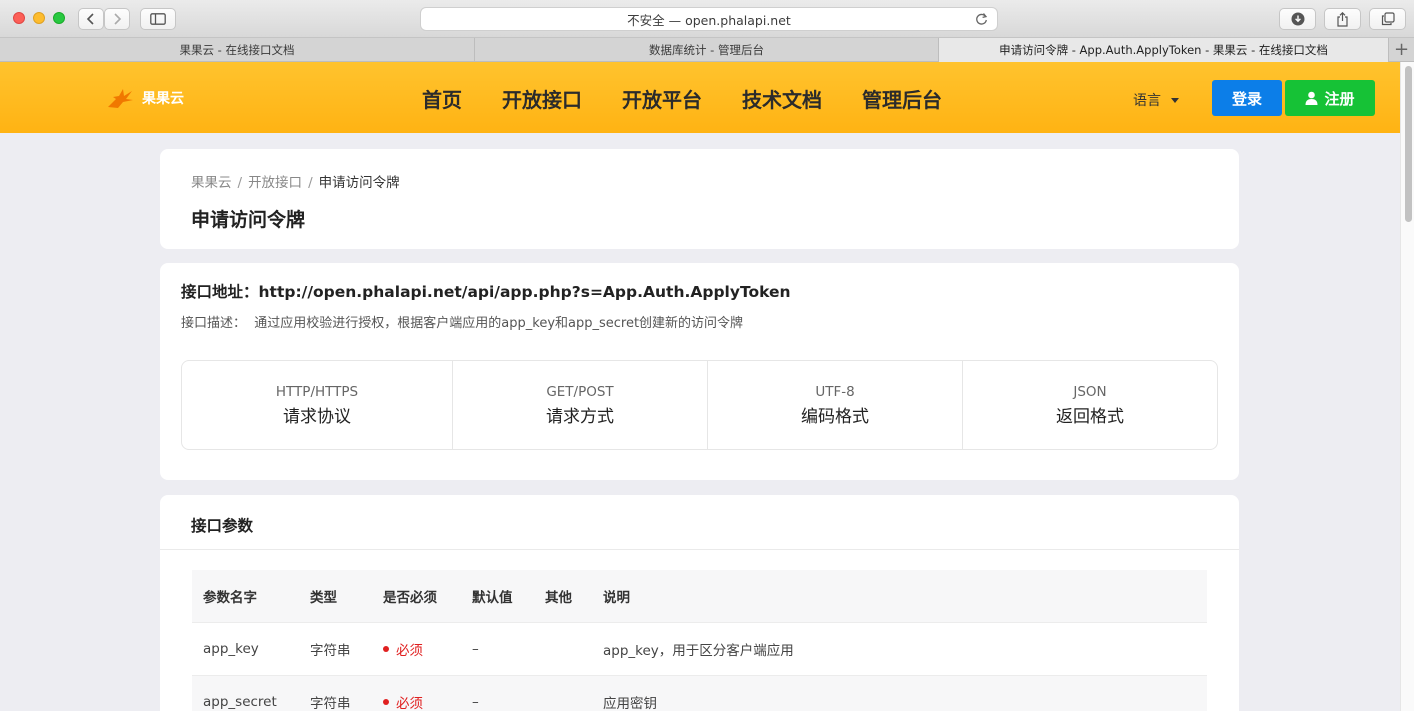  Describe the element at coordinates (899, 693) in the screenshot. I see `param-description: 应用密钥` at that location.